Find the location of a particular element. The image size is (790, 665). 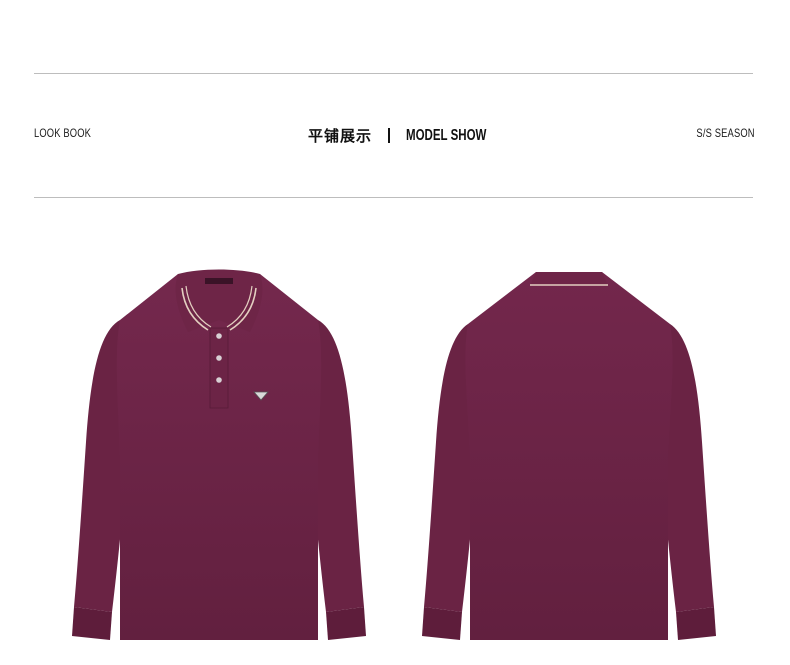

section-title-en: MODEL SHOW is located at coordinates (446, 135).